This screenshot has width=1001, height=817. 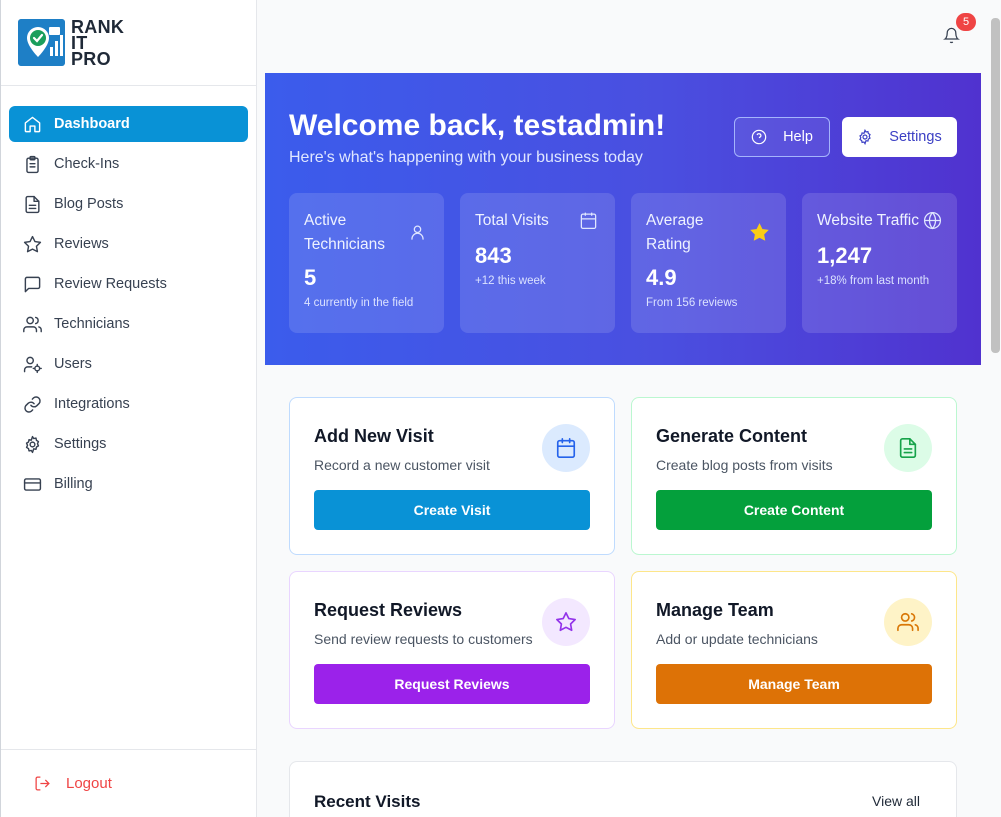 I want to click on settings-button: Settings, so click(x=899, y=137).